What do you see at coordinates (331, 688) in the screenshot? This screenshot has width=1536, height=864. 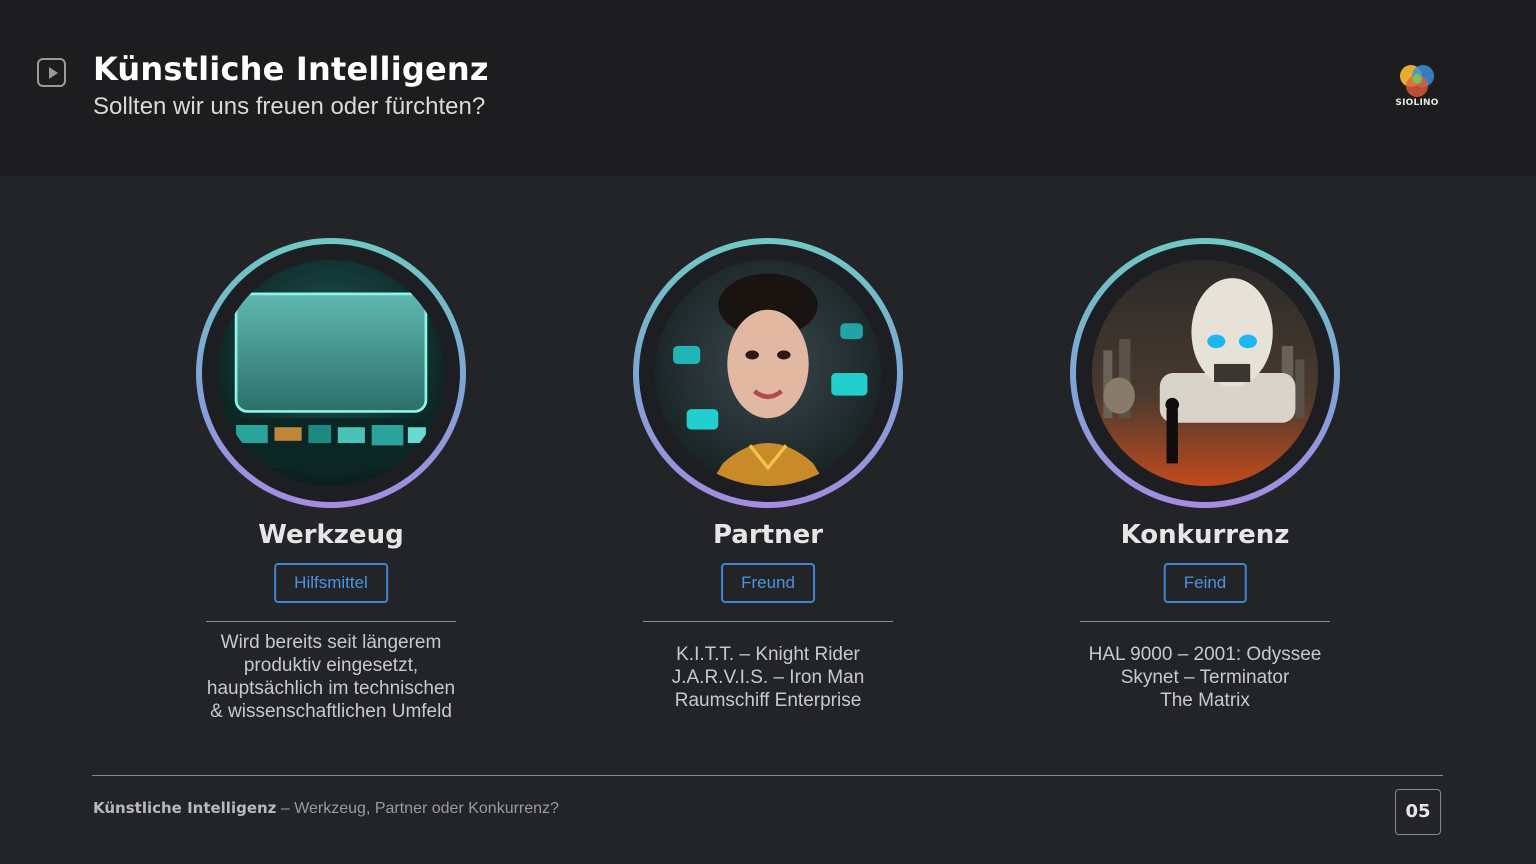 I see `description-line: hauptsächlich im technischen` at bounding box center [331, 688].